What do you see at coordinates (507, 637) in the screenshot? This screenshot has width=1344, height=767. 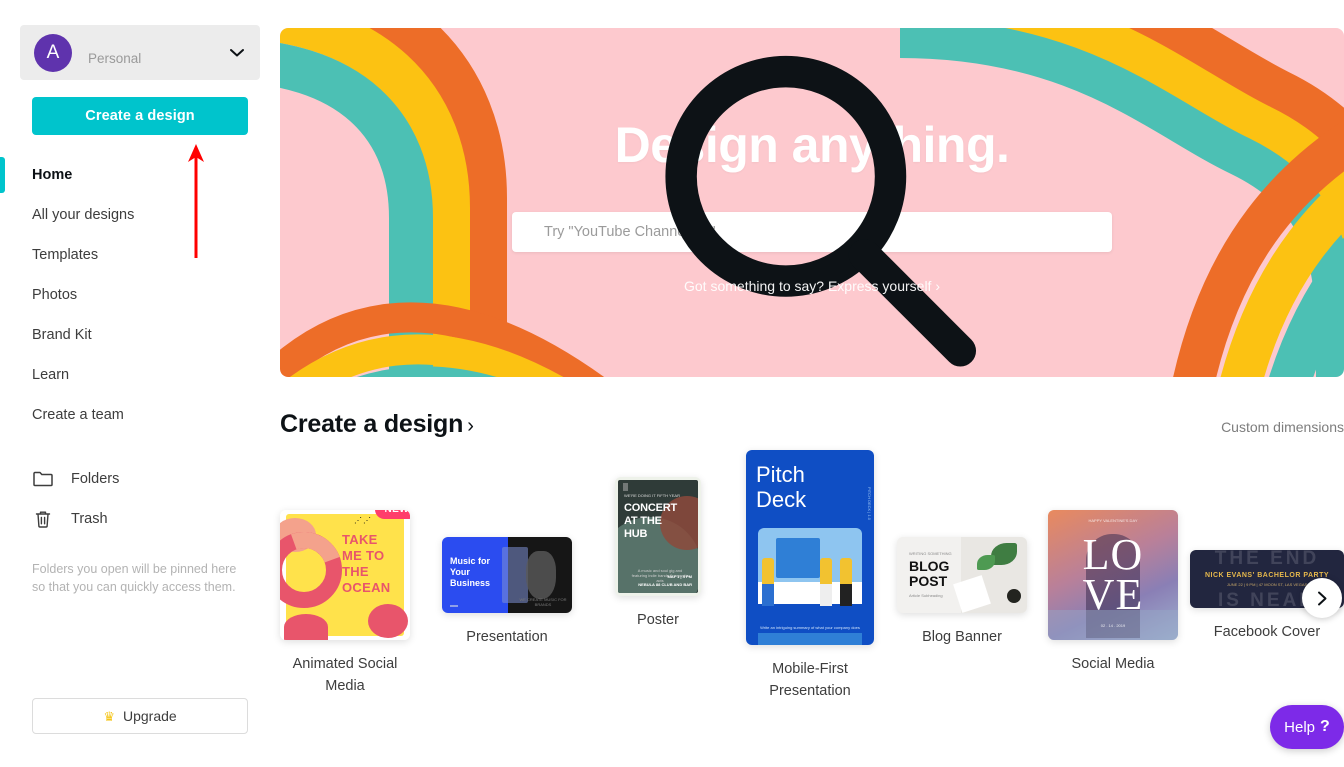 I see `design-card-label: Presentation` at bounding box center [507, 637].